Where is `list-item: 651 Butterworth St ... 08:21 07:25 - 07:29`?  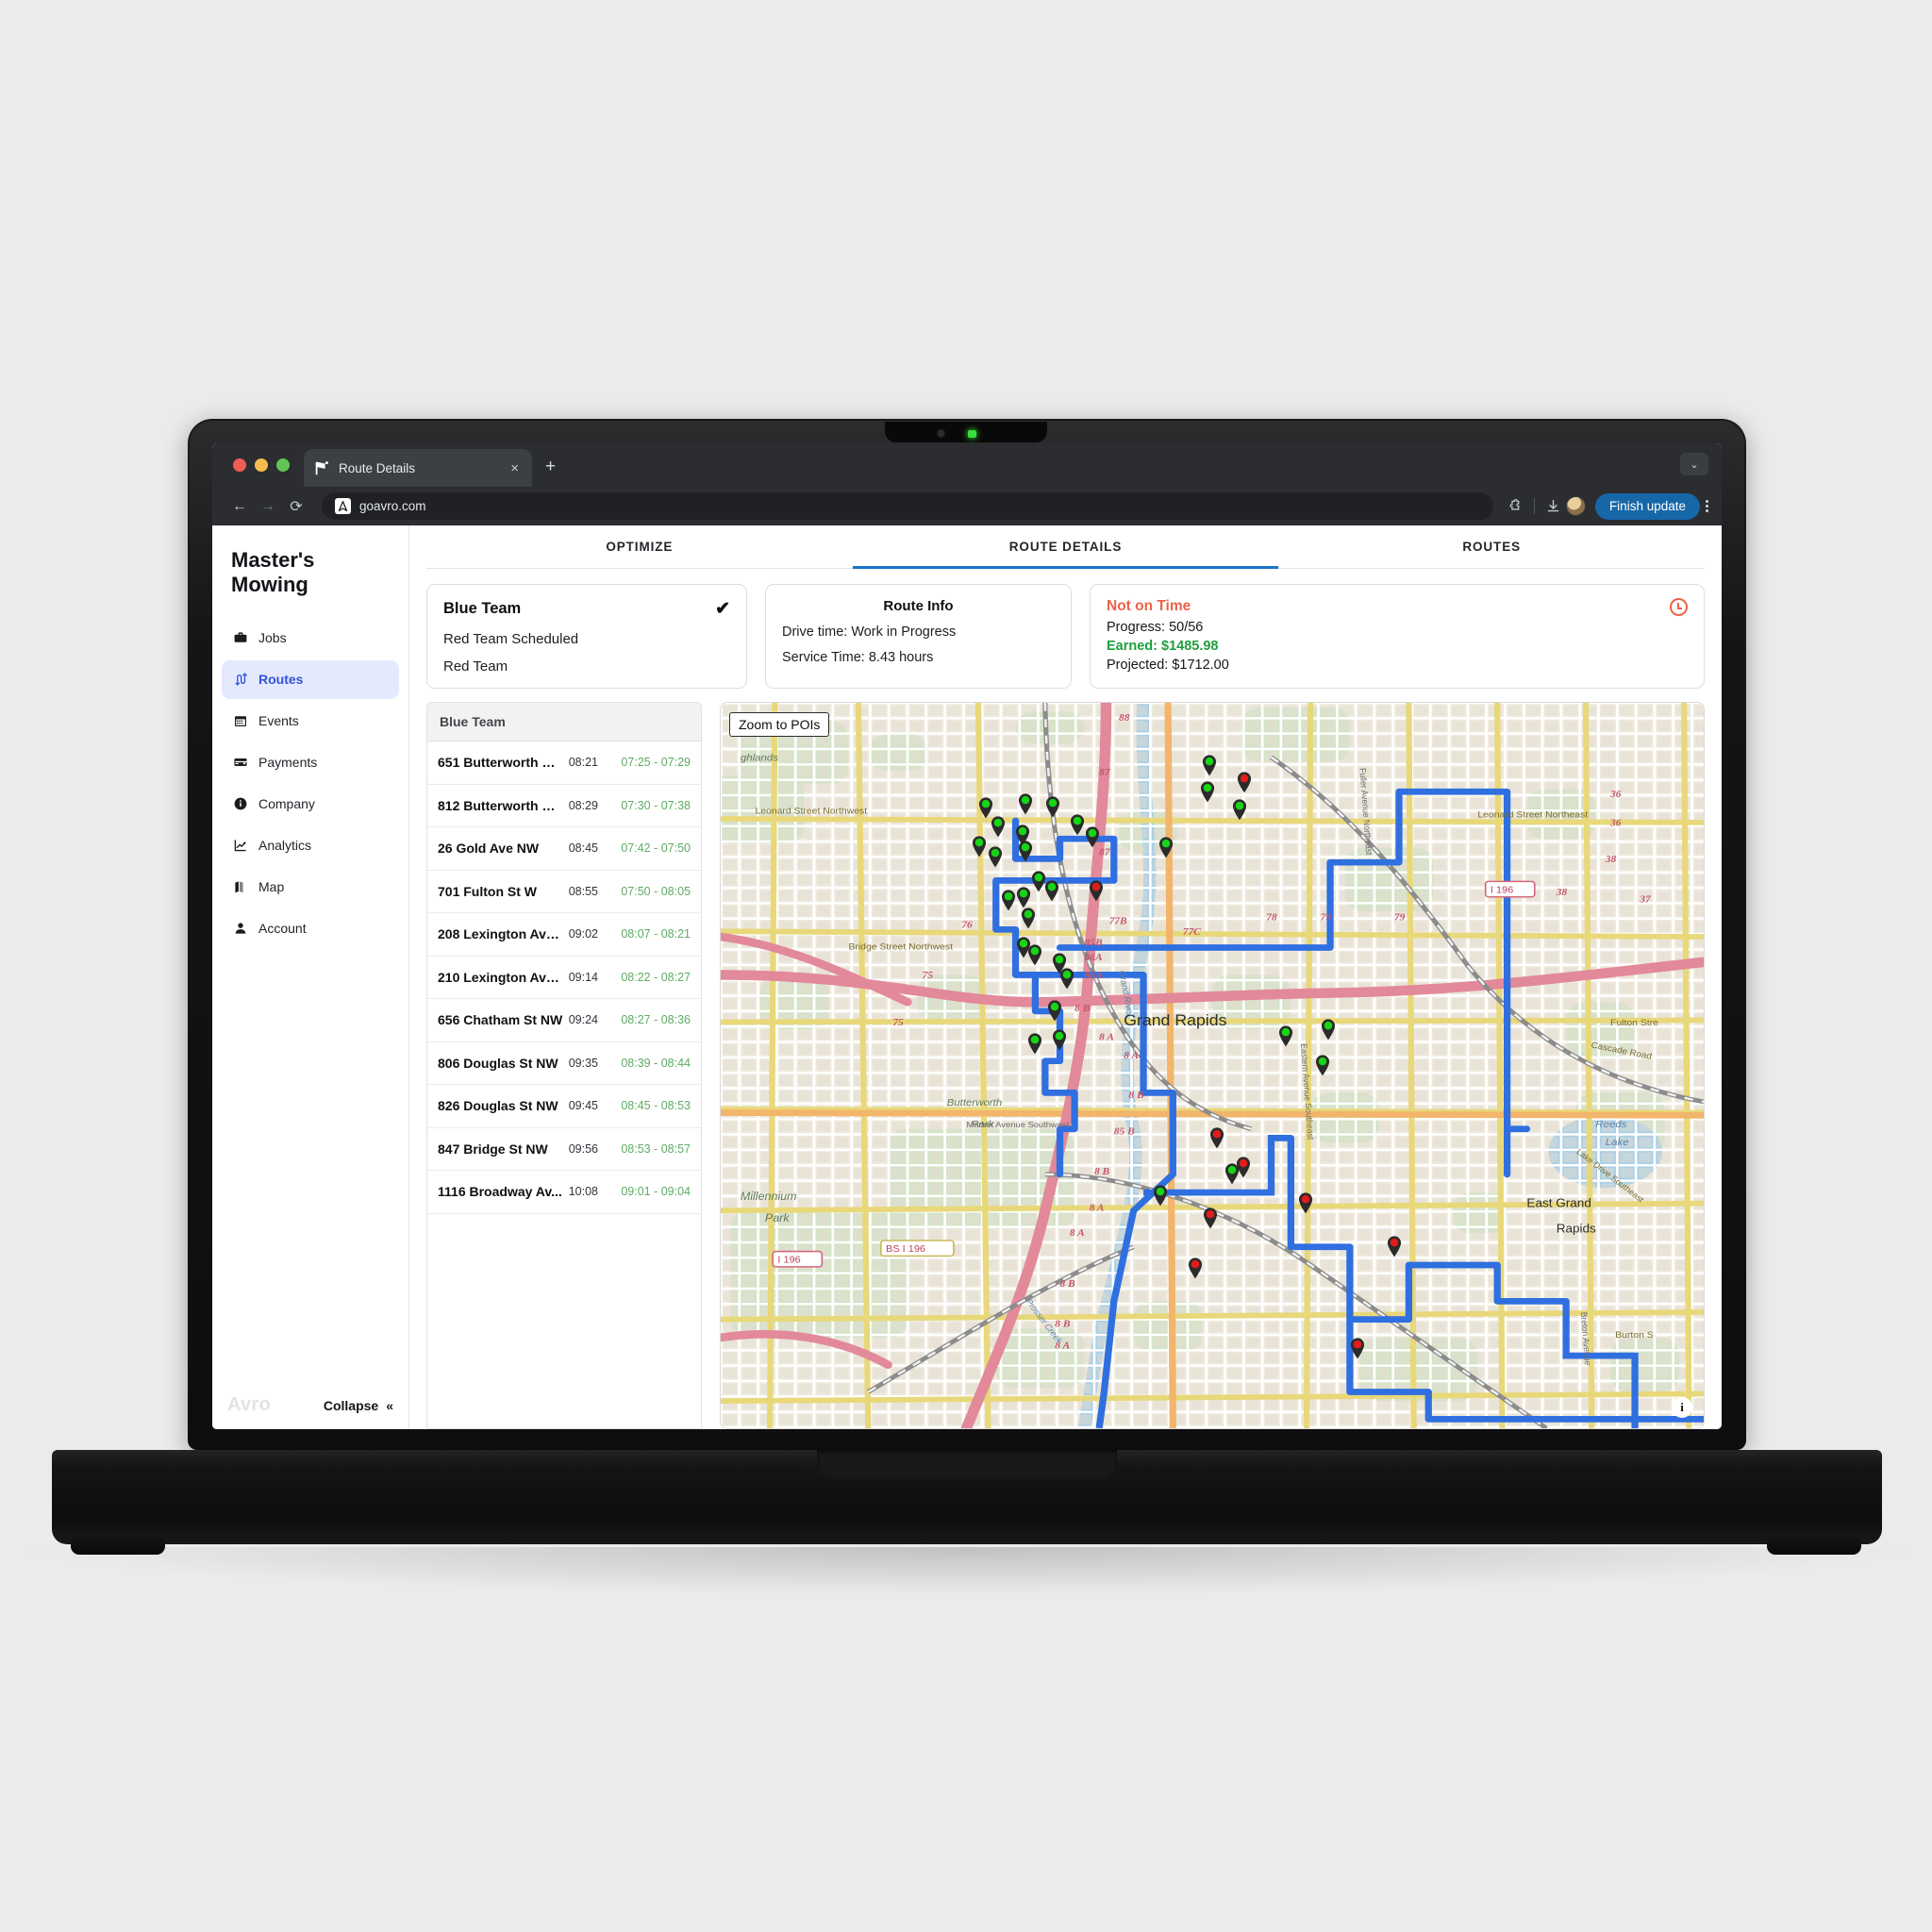
list-item: 651 Butterworth St ... 08:21 07:25 - 07:29 is located at coordinates (564, 763).